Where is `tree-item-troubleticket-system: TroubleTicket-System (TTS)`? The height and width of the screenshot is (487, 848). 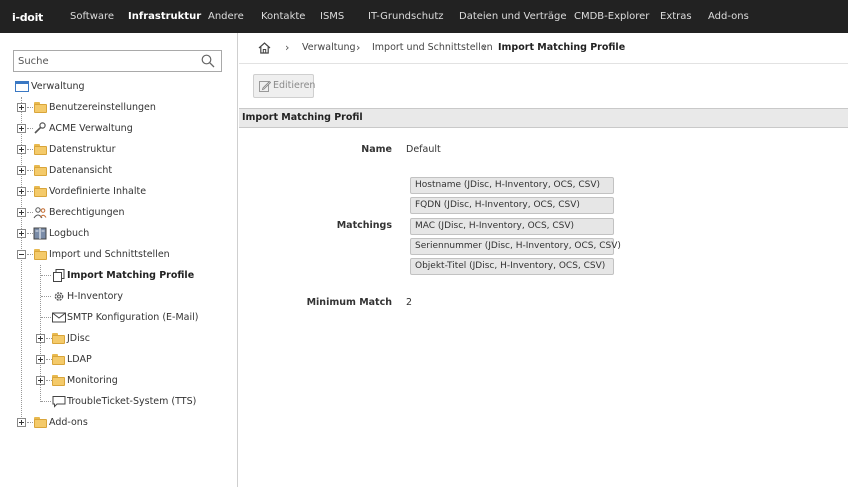
tree-item-troubleticket-system: TroubleTicket-System (TTS) is located at coordinates (118, 401).